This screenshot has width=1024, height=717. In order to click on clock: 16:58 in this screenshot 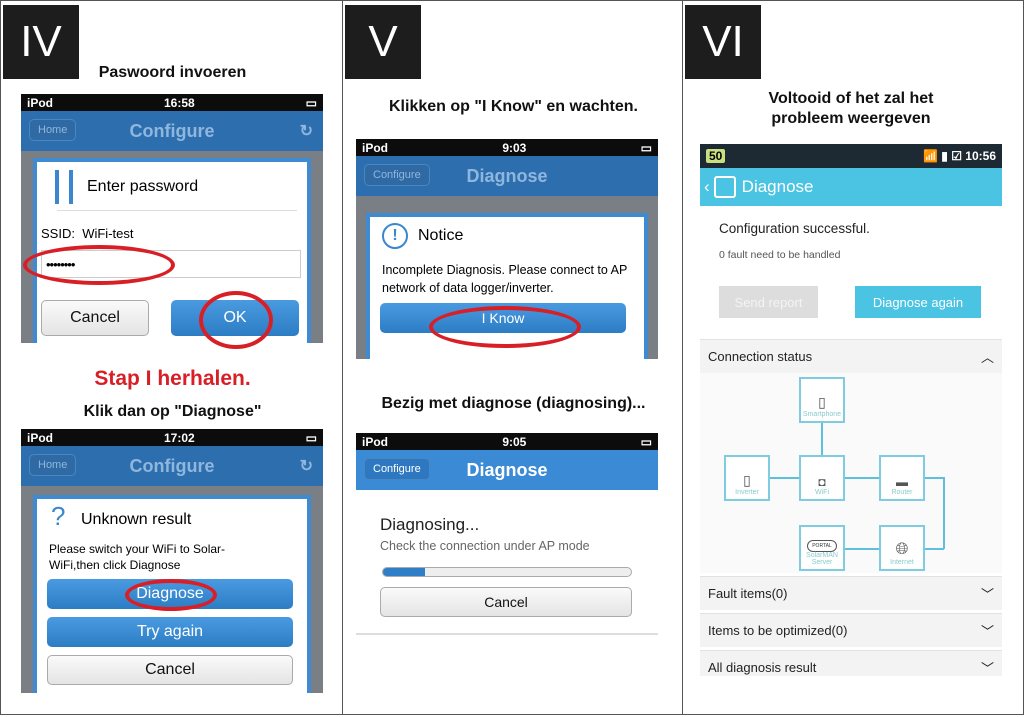, I will do `click(179, 102)`.